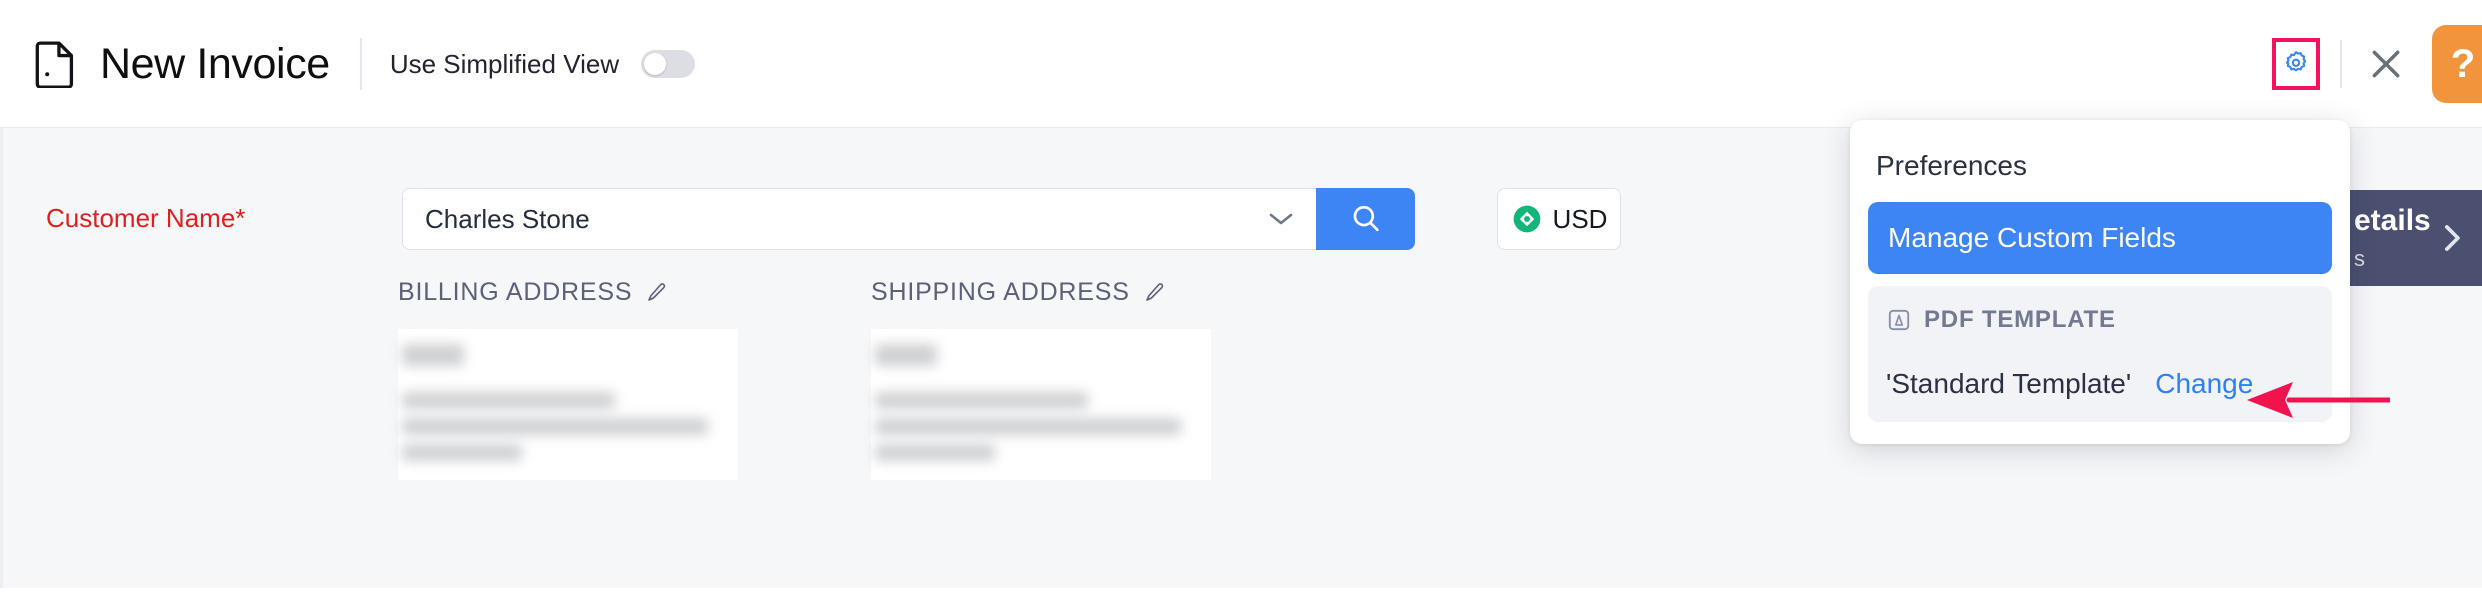  What do you see at coordinates (2452, 238) in the screenshot?
I see `chevron-right-icon` at bounding box center [2452, 238].